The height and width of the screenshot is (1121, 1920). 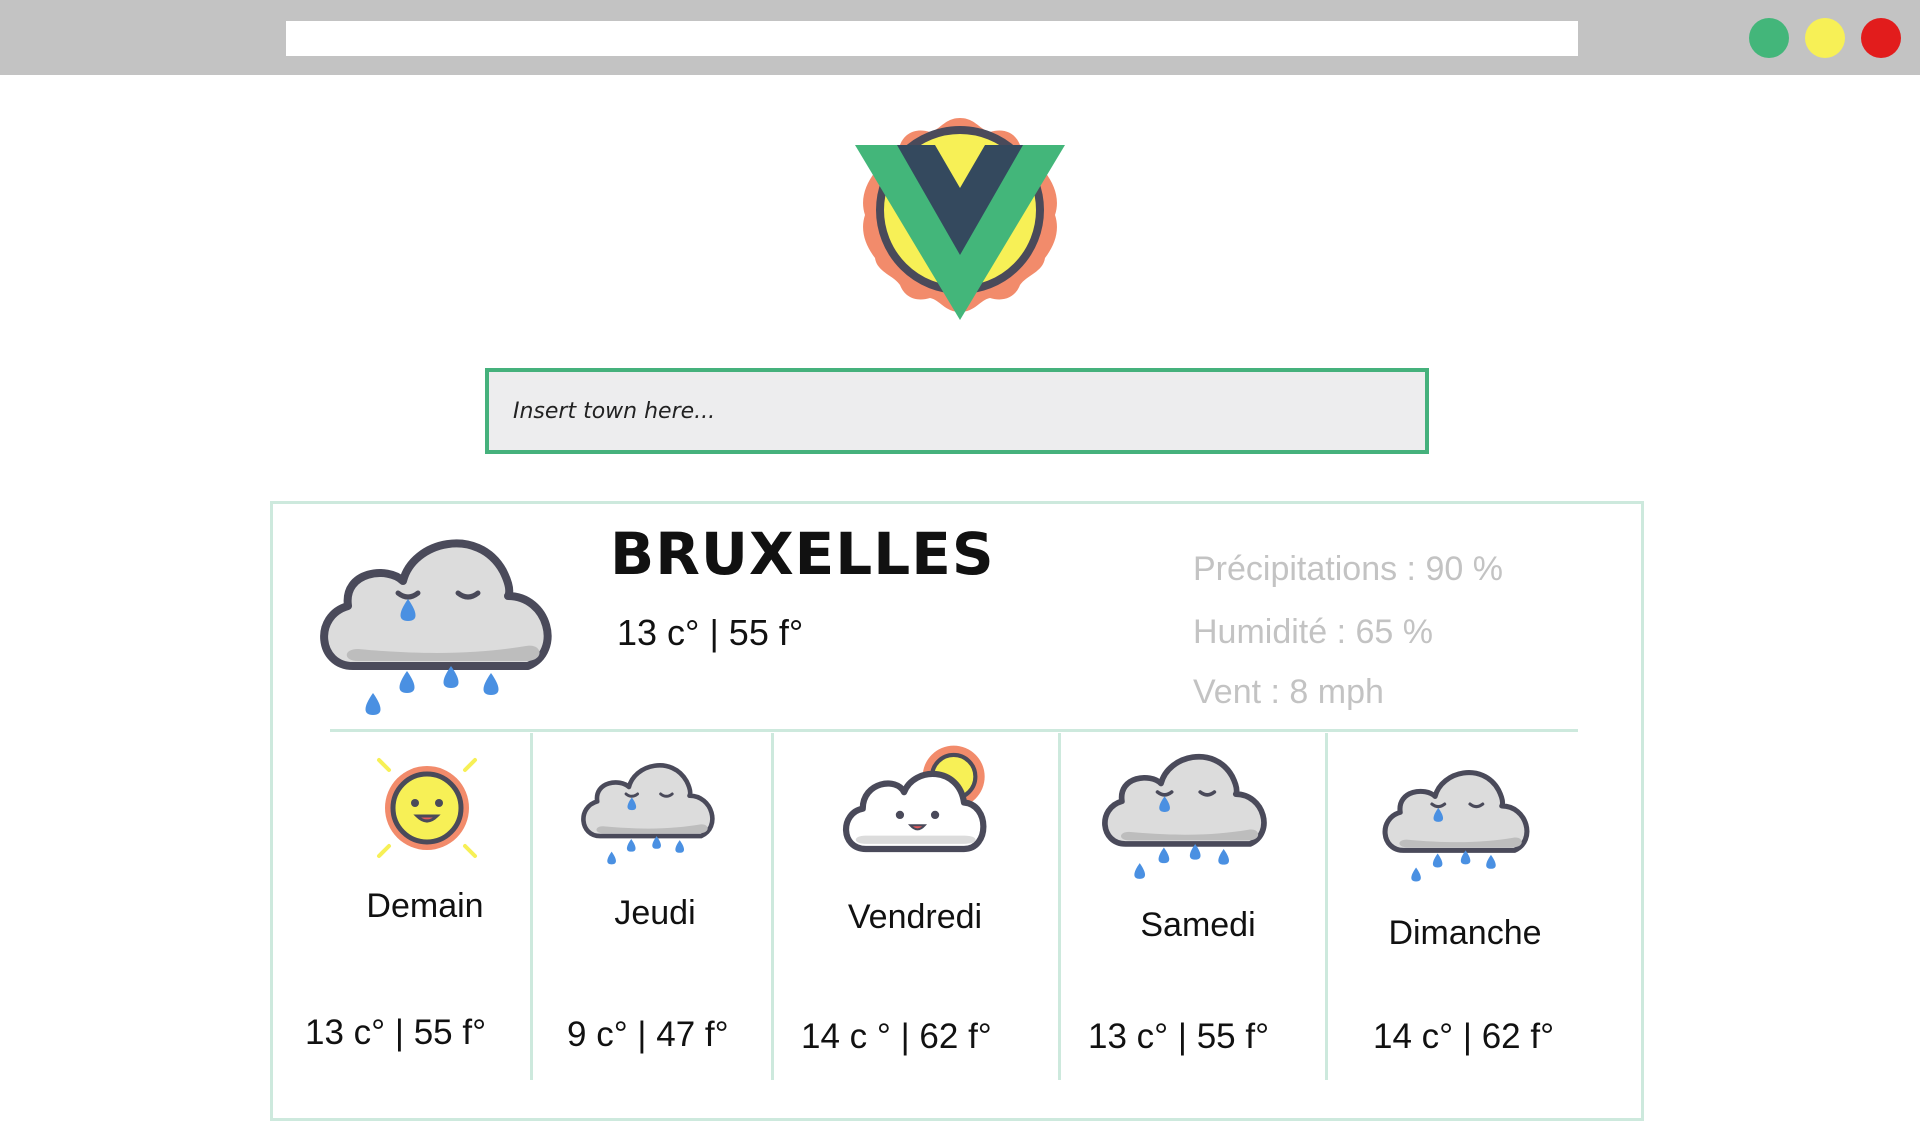 What do you see at coordinates (932, 38) in the screenshot?
I see `url-bar` at bounding box center [932, 38].